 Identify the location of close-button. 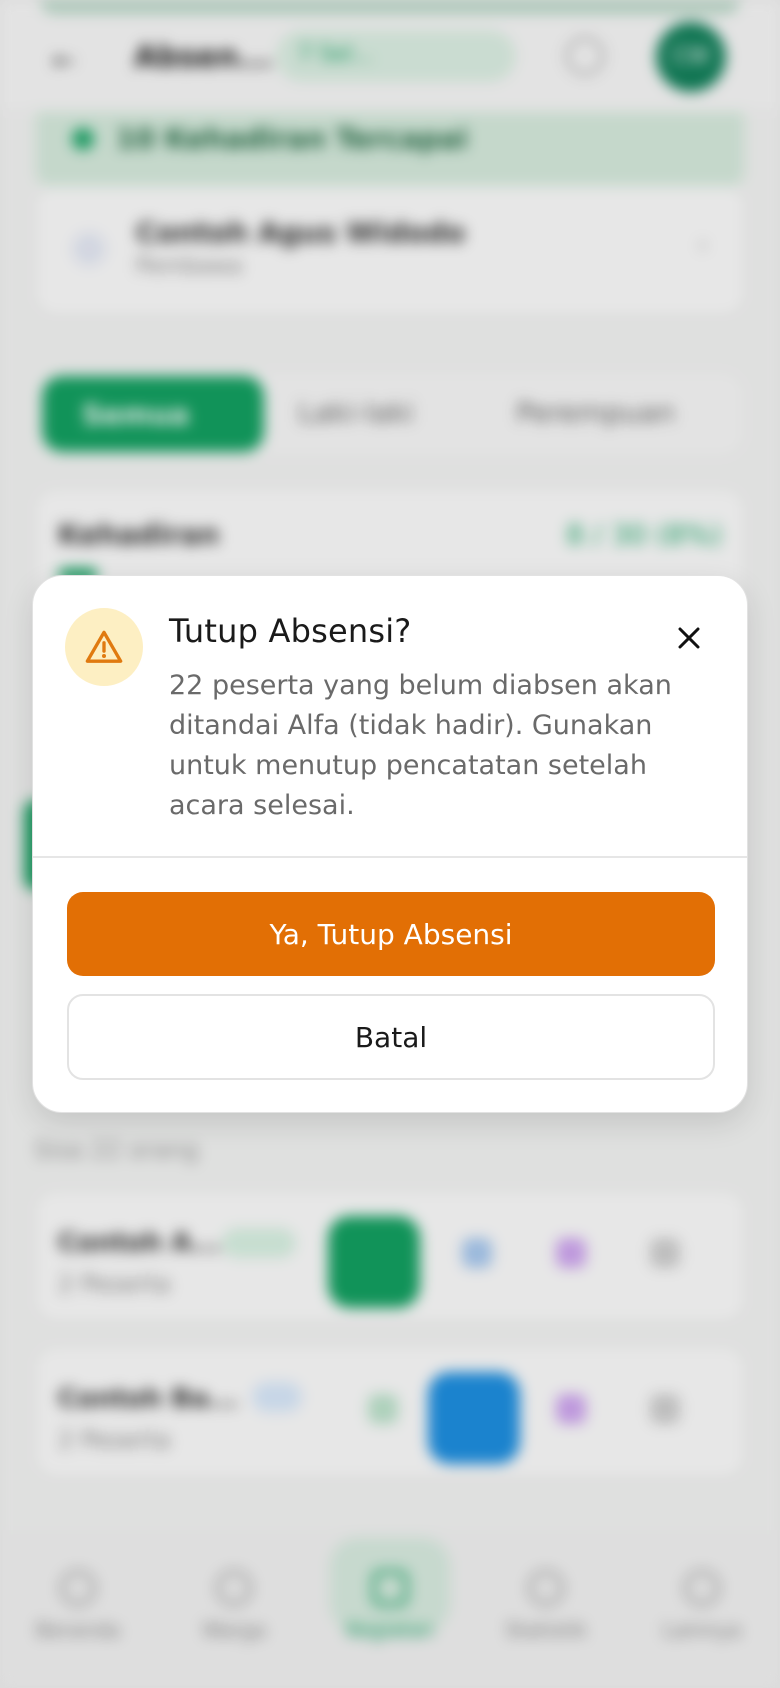
(689, 638).